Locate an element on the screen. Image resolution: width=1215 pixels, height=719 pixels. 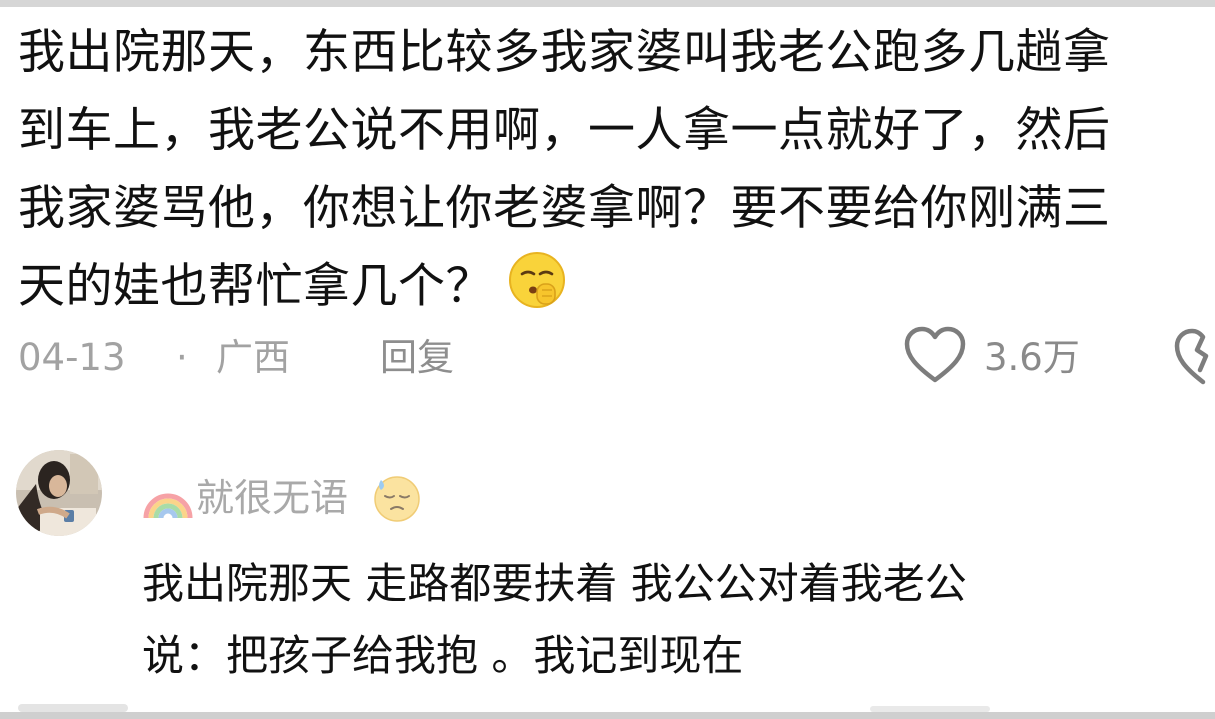
reply-username: 就很无语 is located at coordinates (272, 498).